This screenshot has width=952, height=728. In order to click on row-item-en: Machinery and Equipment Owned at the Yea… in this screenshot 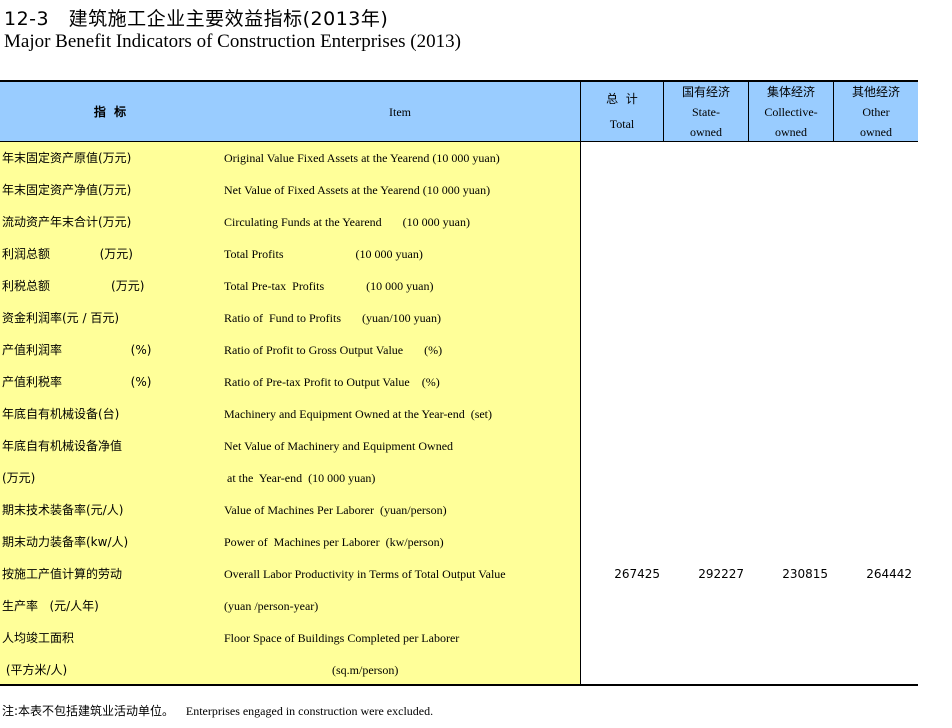, I will do `click(358, 414)`.